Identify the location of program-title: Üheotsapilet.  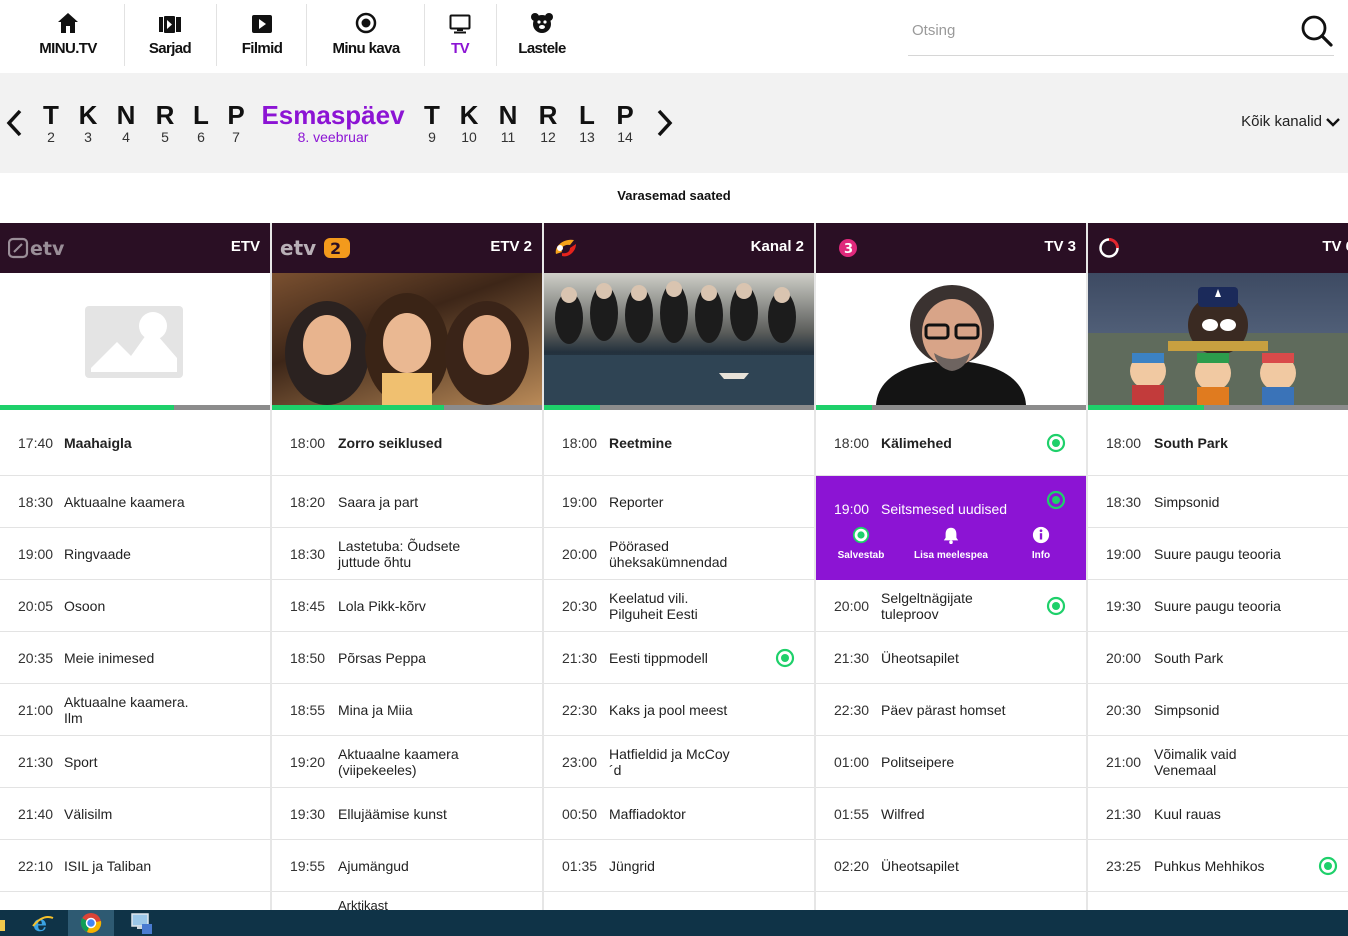
(920, 865).